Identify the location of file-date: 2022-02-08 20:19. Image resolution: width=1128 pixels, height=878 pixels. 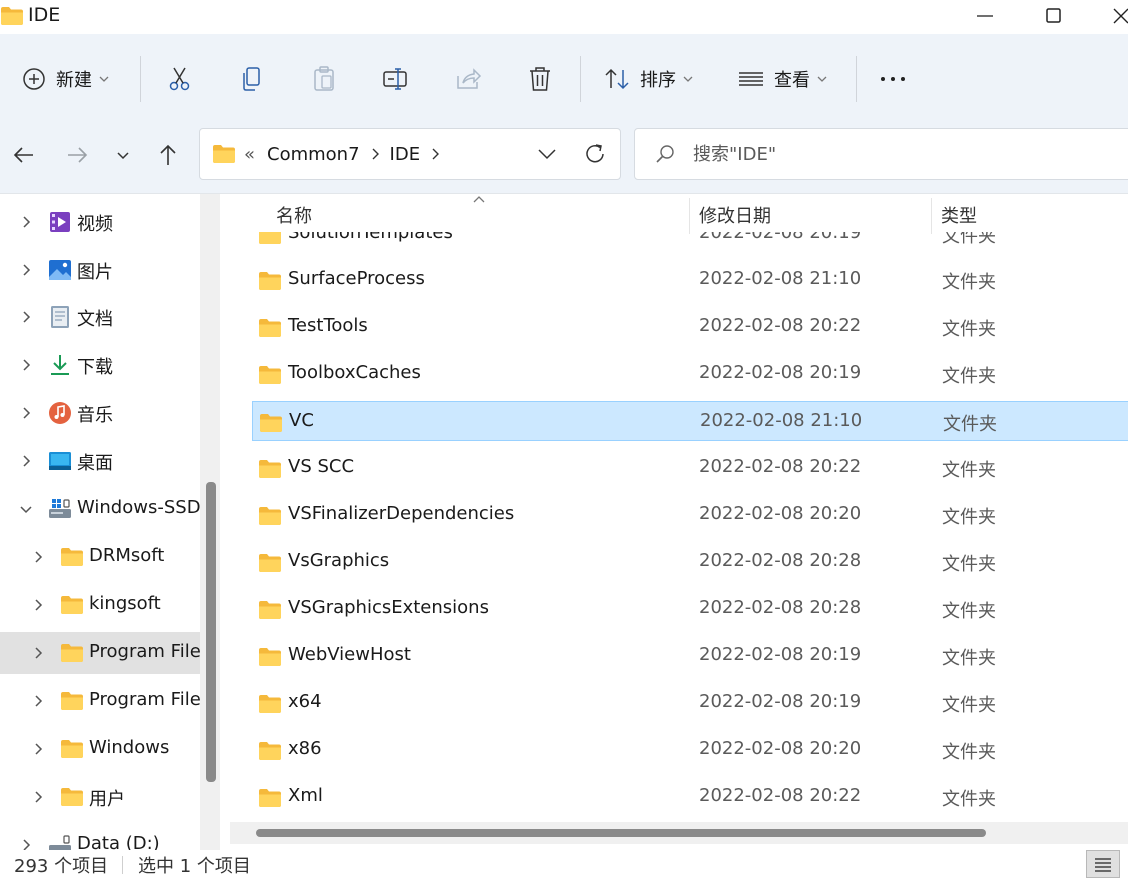
(780, 654).